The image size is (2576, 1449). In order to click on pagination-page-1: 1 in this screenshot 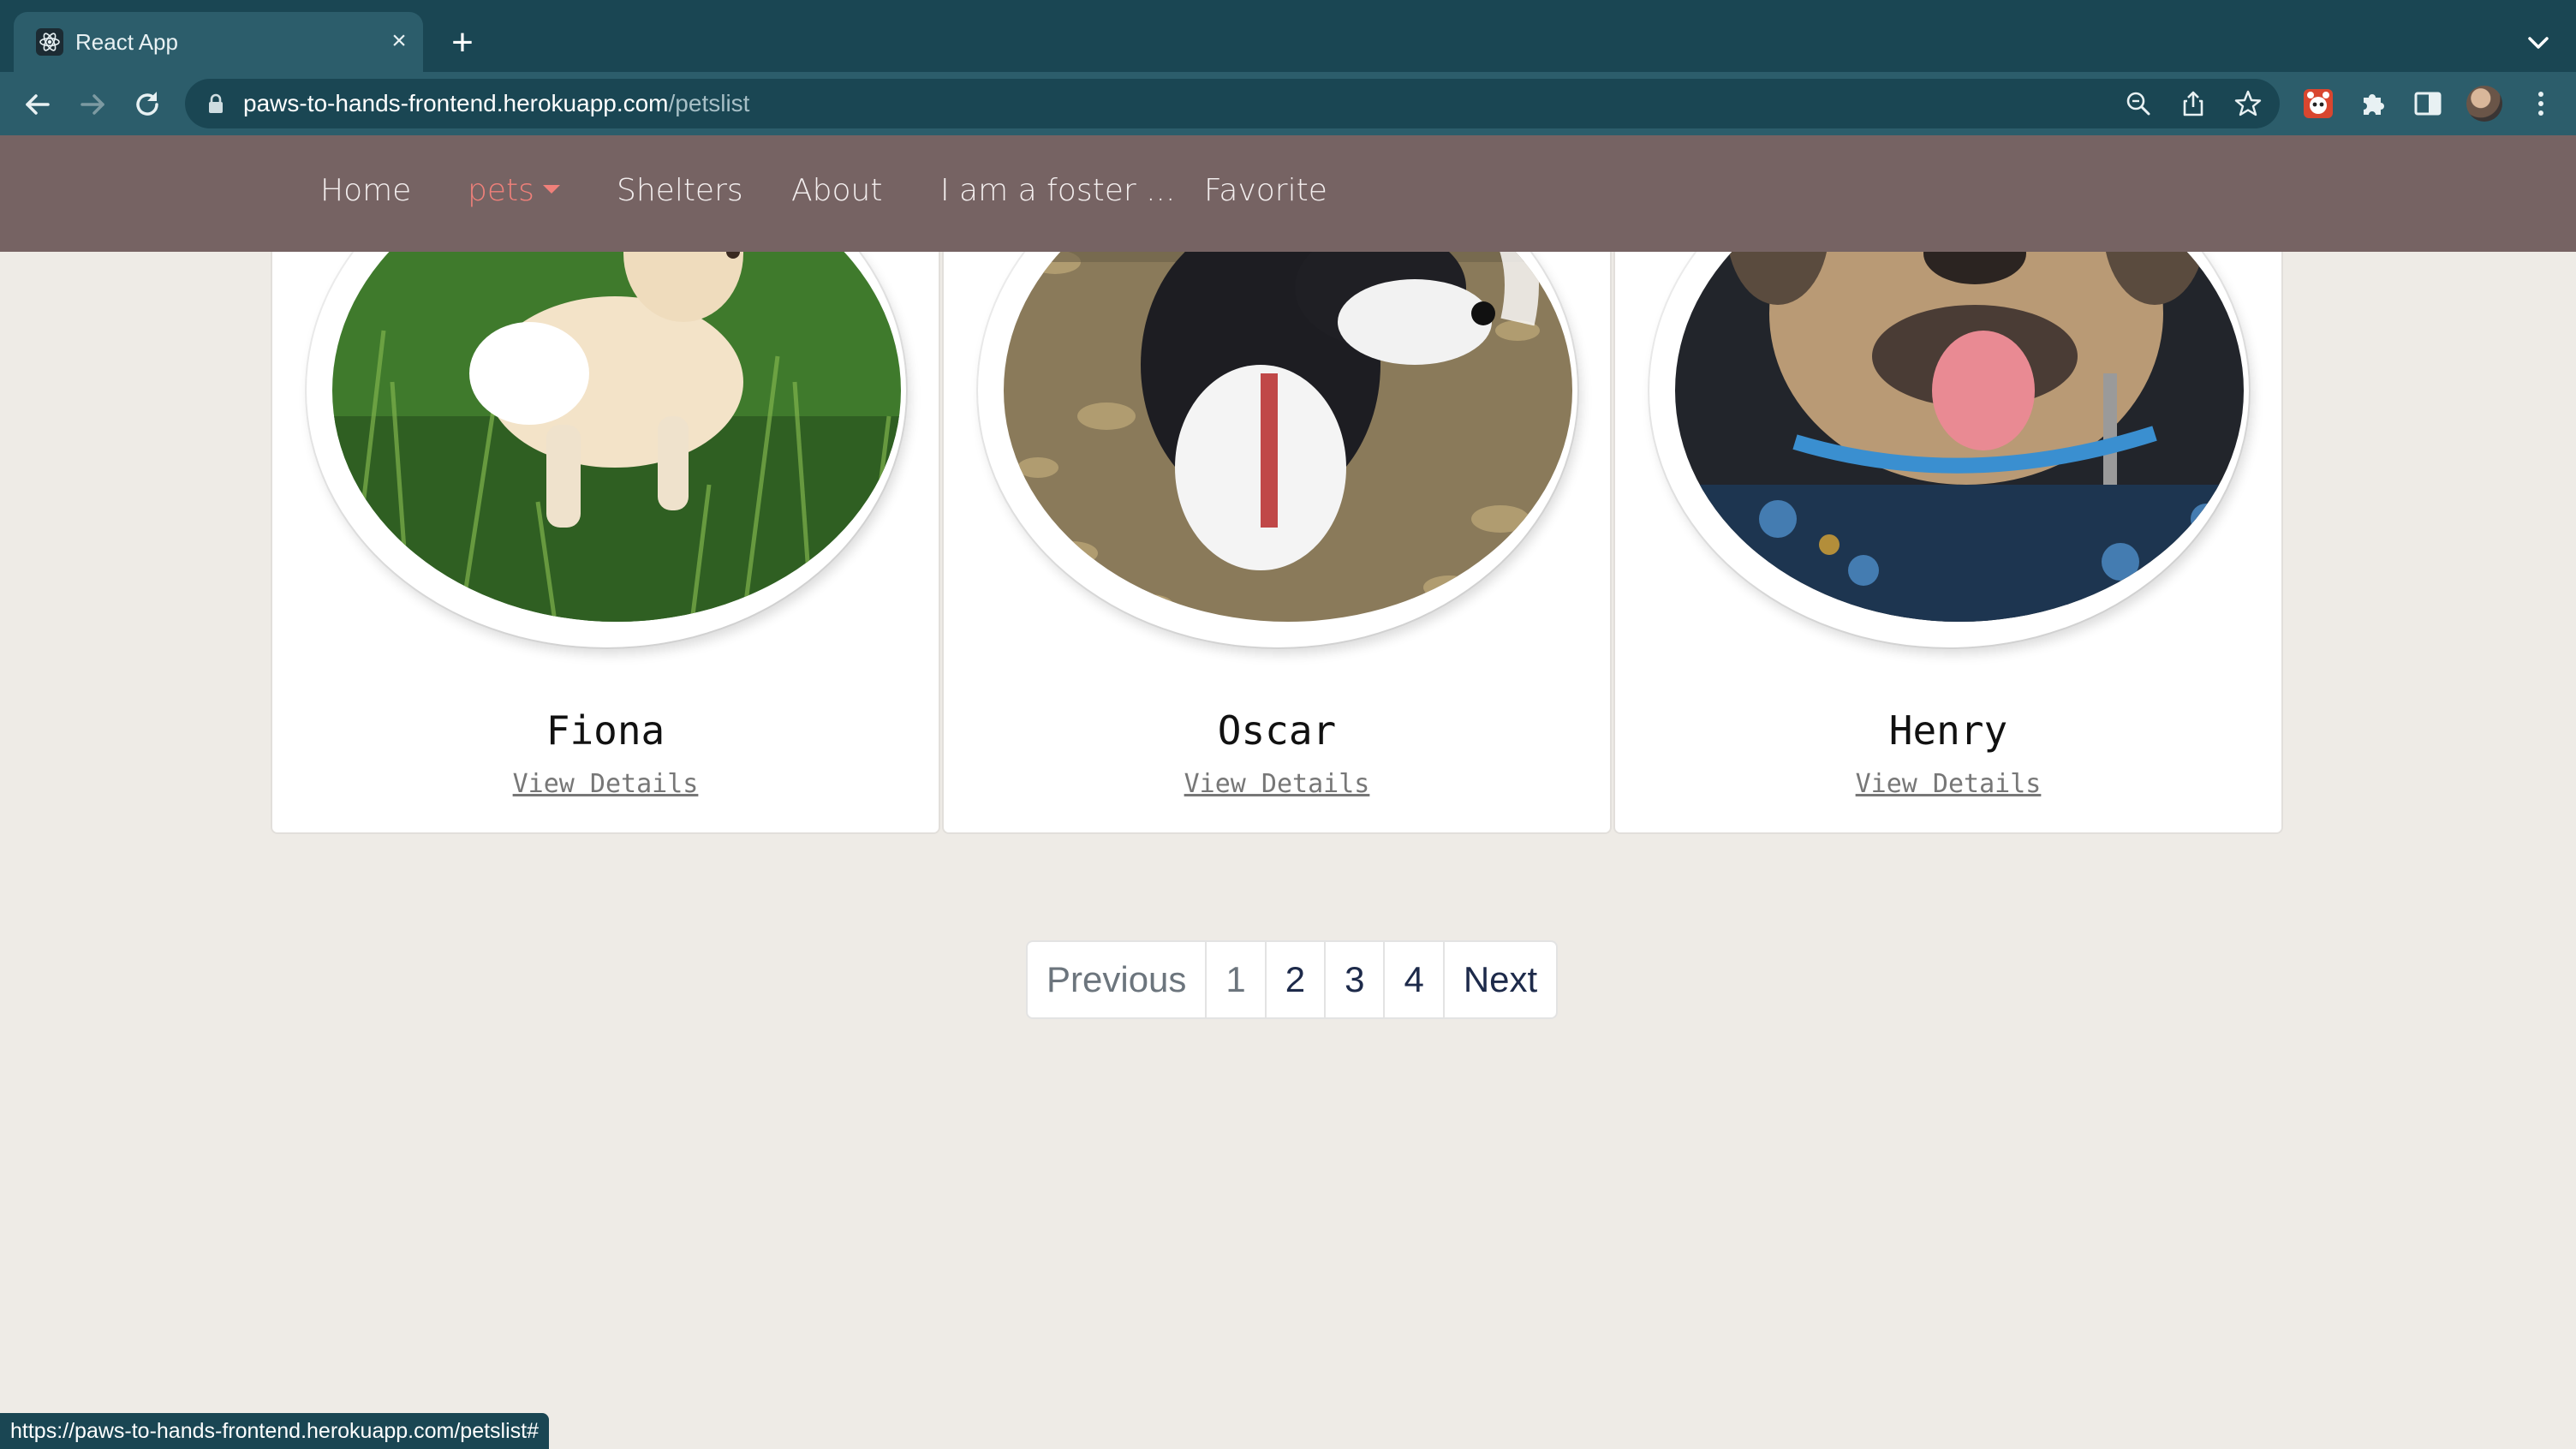, I will do `click(1234, 979)`.